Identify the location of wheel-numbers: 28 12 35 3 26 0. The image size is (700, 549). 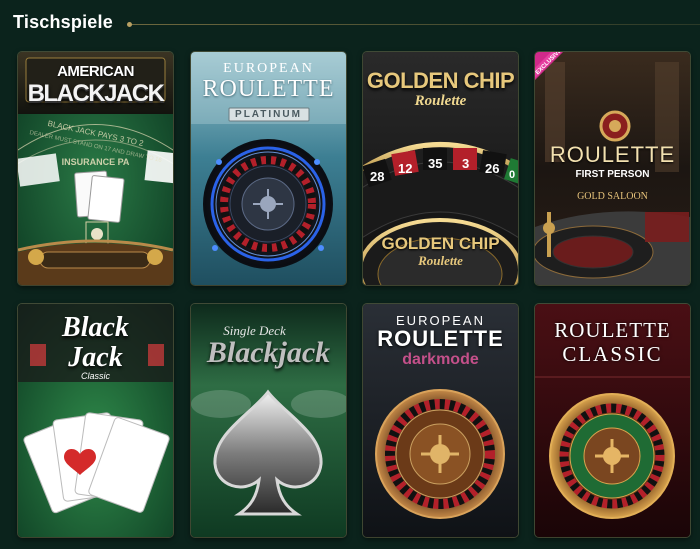
(440, 171).